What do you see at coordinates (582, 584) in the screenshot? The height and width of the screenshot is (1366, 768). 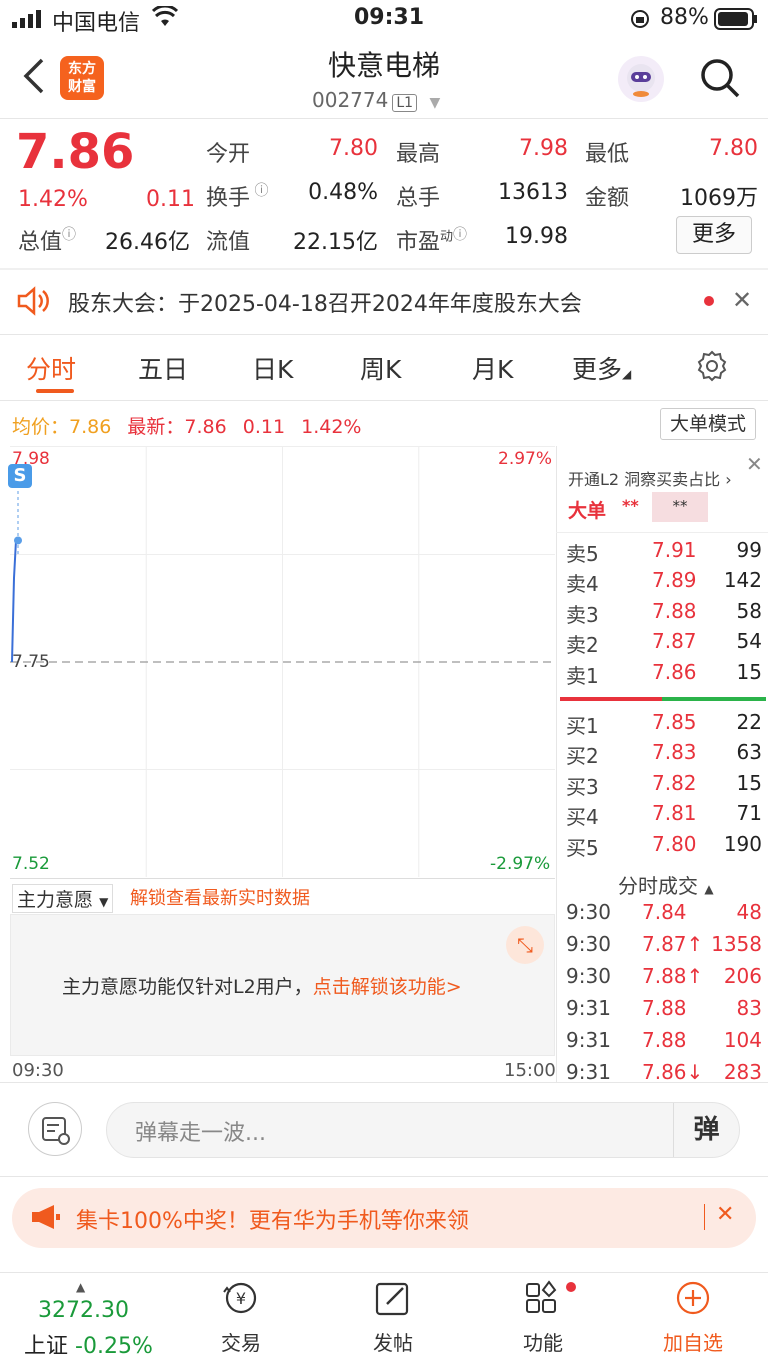 I see `ask-label: 卖4` at bounding box center [582, 584].